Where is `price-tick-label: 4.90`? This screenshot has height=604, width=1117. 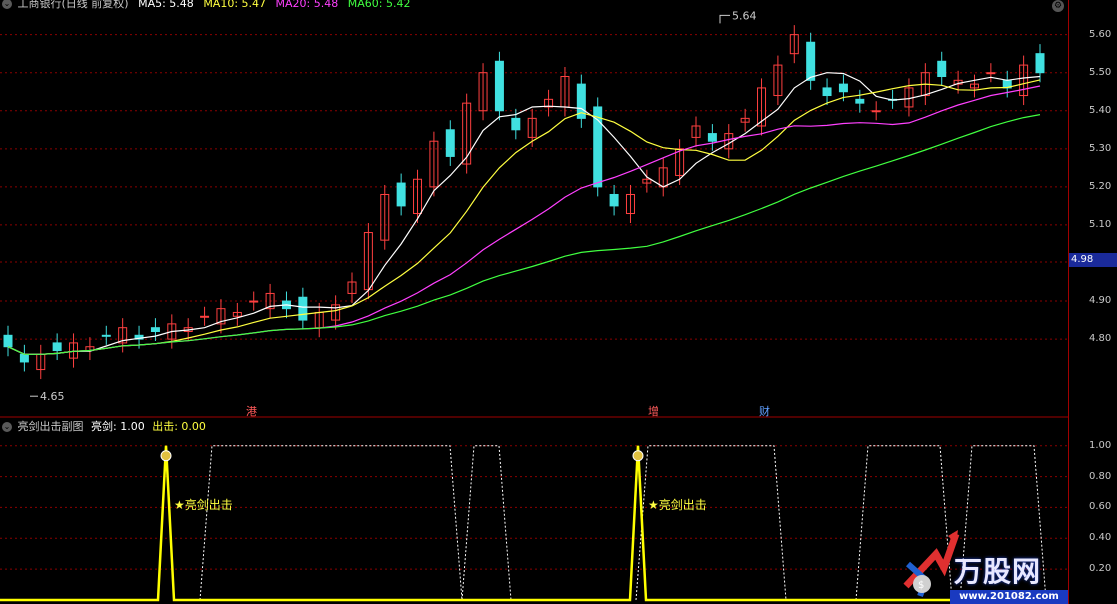
price-tick-label: 4.90 is located at coordinates (1100, 301).